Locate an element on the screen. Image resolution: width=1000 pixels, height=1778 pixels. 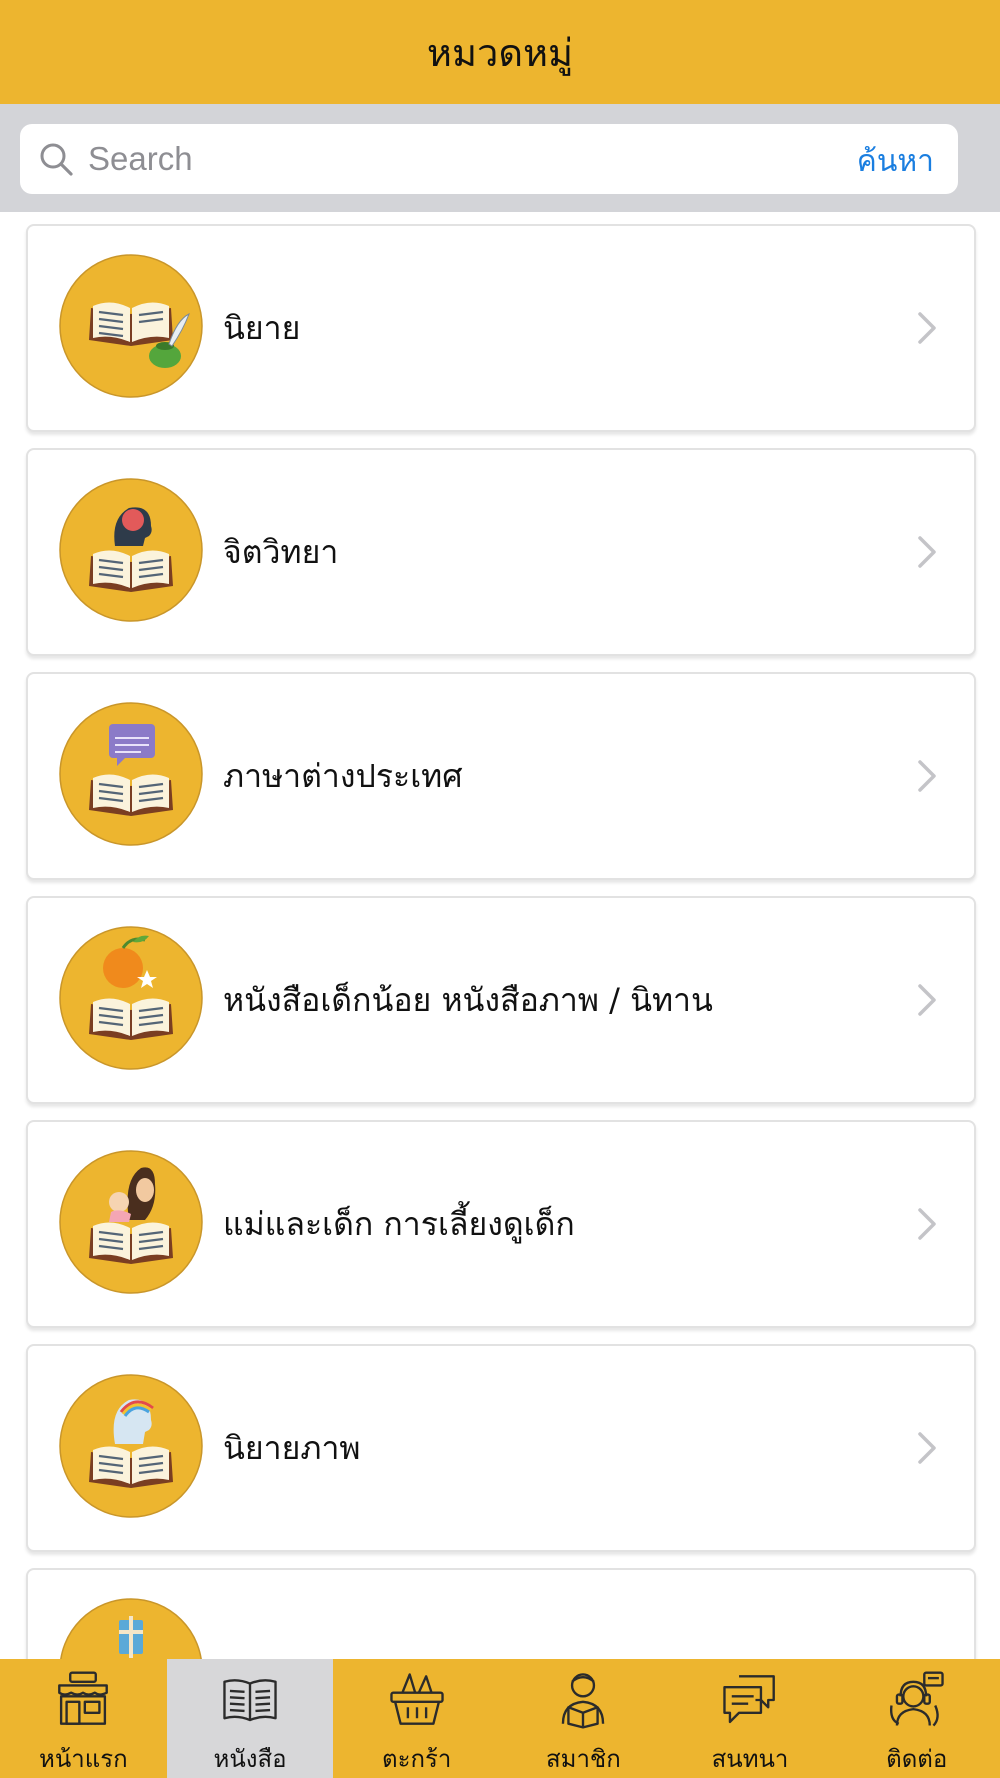
category-item-foreign-language: ภาษาต่างประเทศ is located at coordinates (501, 776).